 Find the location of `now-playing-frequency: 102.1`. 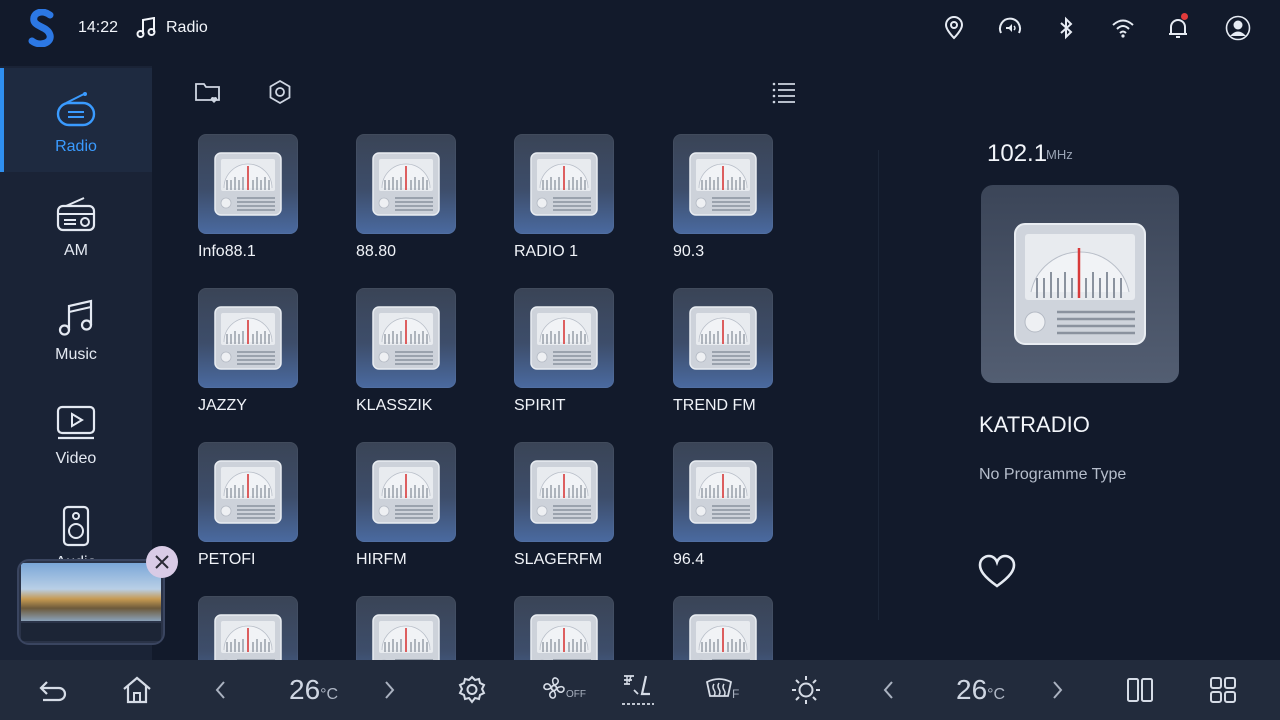

now-playing-frequency: 102.1 is located at coordinates (1017, 153).